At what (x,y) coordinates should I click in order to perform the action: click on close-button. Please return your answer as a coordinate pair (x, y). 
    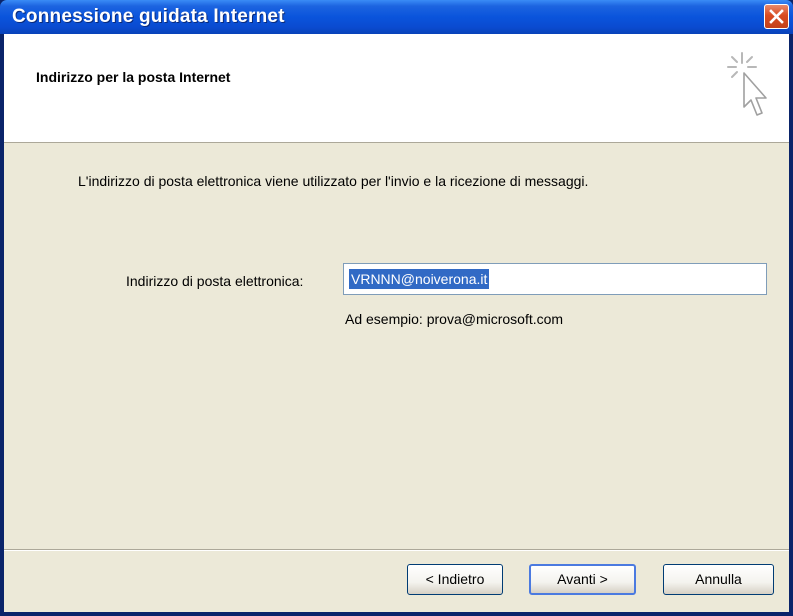
    Looking at the image, I should click on (776, 16).